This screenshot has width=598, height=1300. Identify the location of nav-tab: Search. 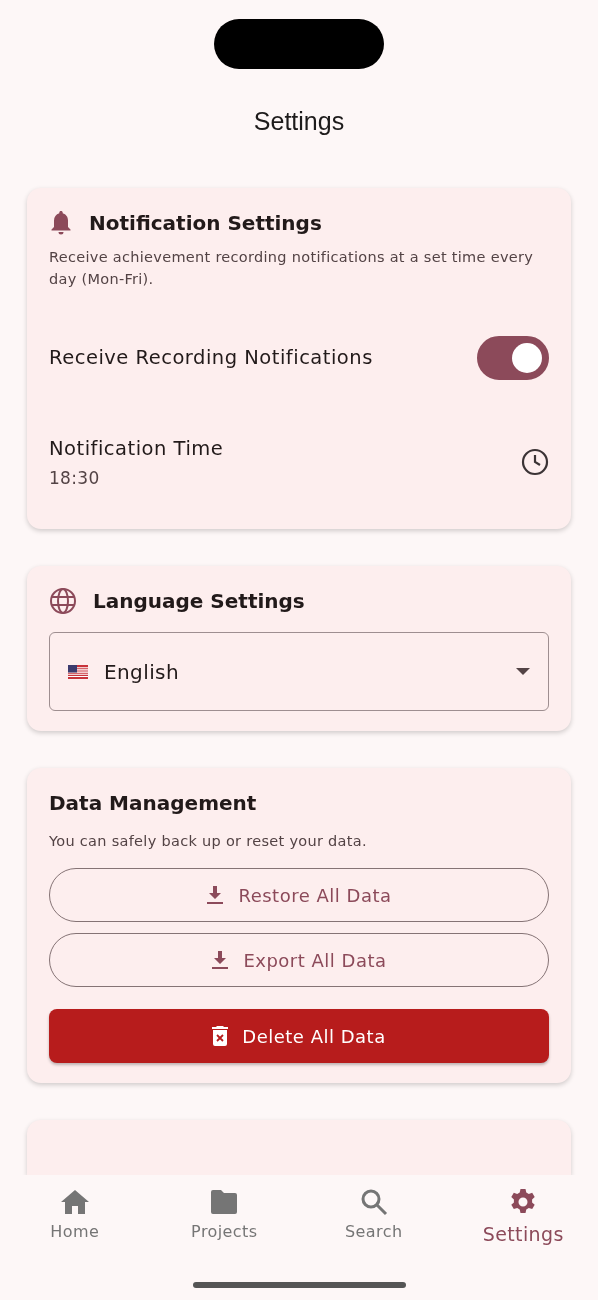
(374, 1243).